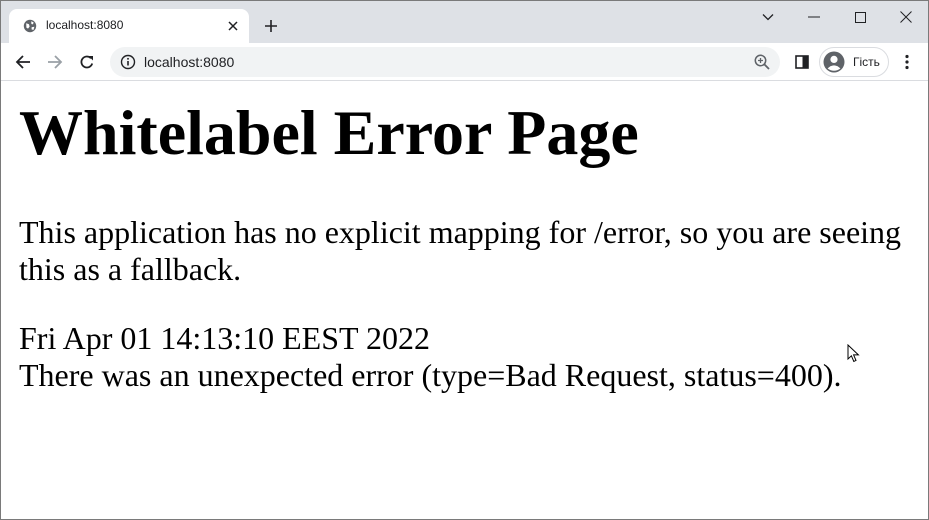  What do you see at coordinates (85, 25) in the screenshot?
I see `tab-title: localhost:8080` at bounding box center [85, 25].